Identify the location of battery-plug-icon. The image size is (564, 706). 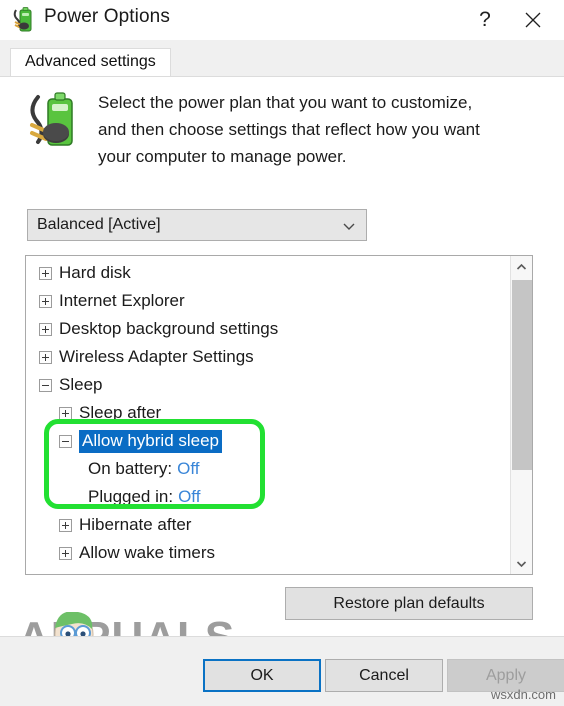
(51, 119).